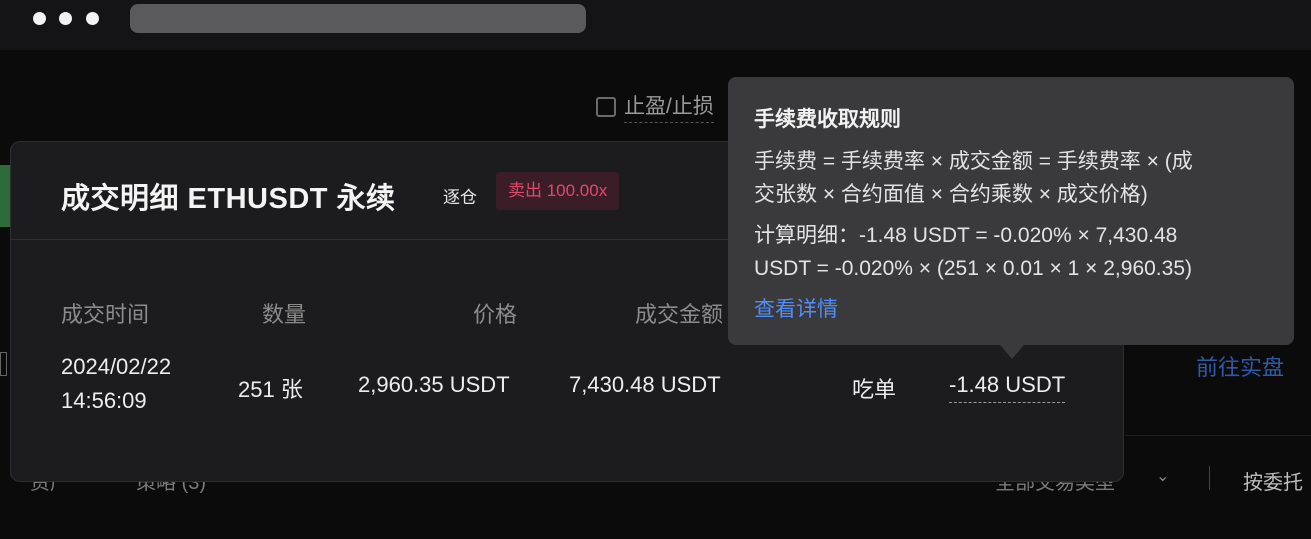  Describe the element at coordinates (358, 18) in the screenshot. I see `address-bar` at that location.